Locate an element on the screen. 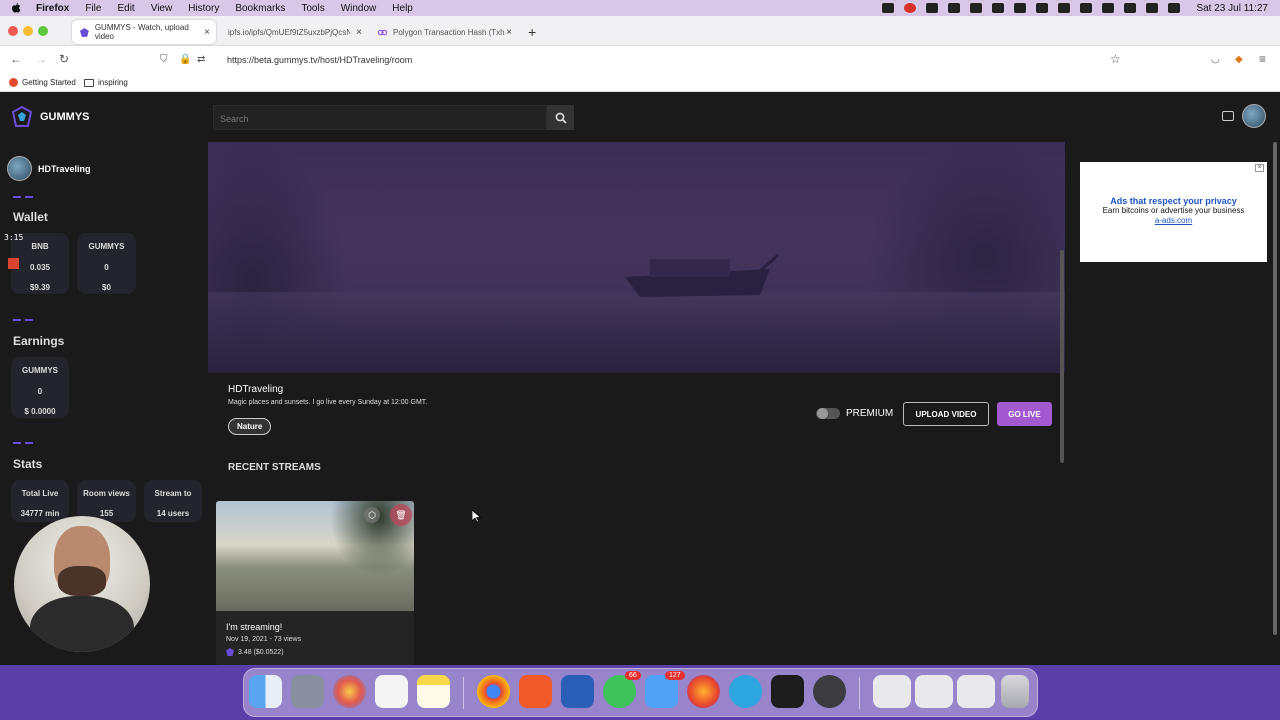 The width and height of the screenshot is (1280, 720). go-live-button: GO LIVE is located at coordinates (1024, 414).